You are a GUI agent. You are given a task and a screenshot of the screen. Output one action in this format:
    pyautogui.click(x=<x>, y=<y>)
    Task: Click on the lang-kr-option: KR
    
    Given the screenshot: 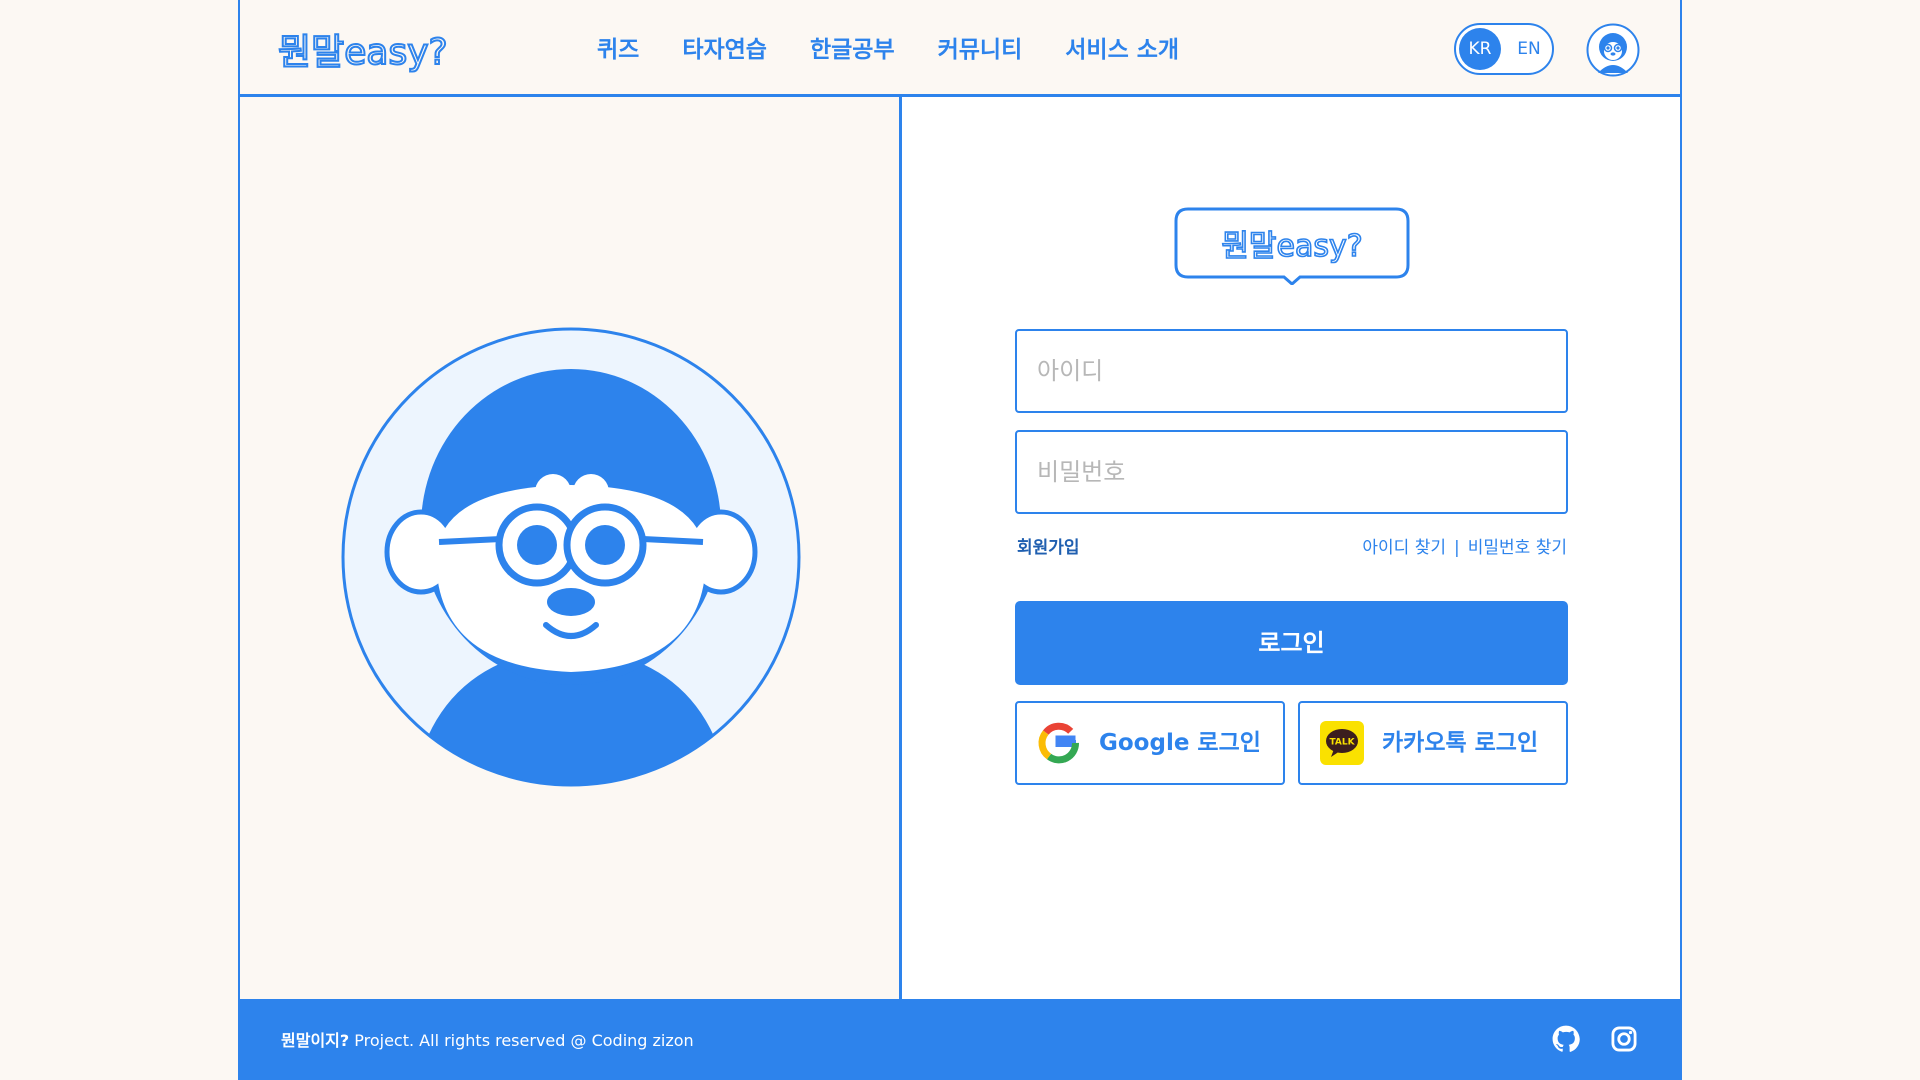 What is the action you would take?
    pyautogui.click(x=1480, y=49)
    